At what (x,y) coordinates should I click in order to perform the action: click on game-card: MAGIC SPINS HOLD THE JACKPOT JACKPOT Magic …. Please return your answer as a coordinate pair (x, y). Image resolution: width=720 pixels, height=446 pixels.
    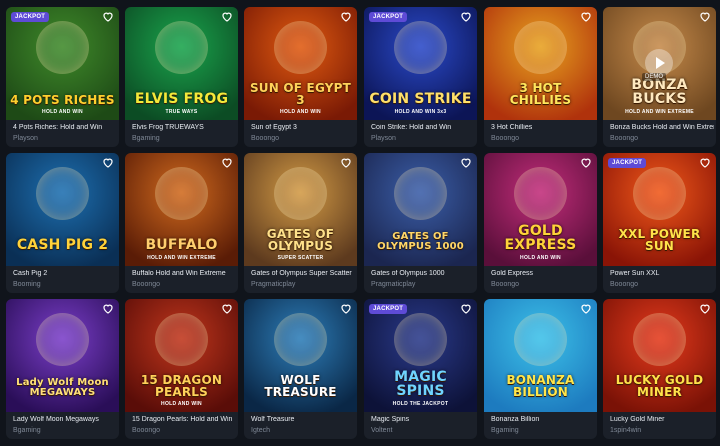
    Looking at the image, I should click on (420, 369).